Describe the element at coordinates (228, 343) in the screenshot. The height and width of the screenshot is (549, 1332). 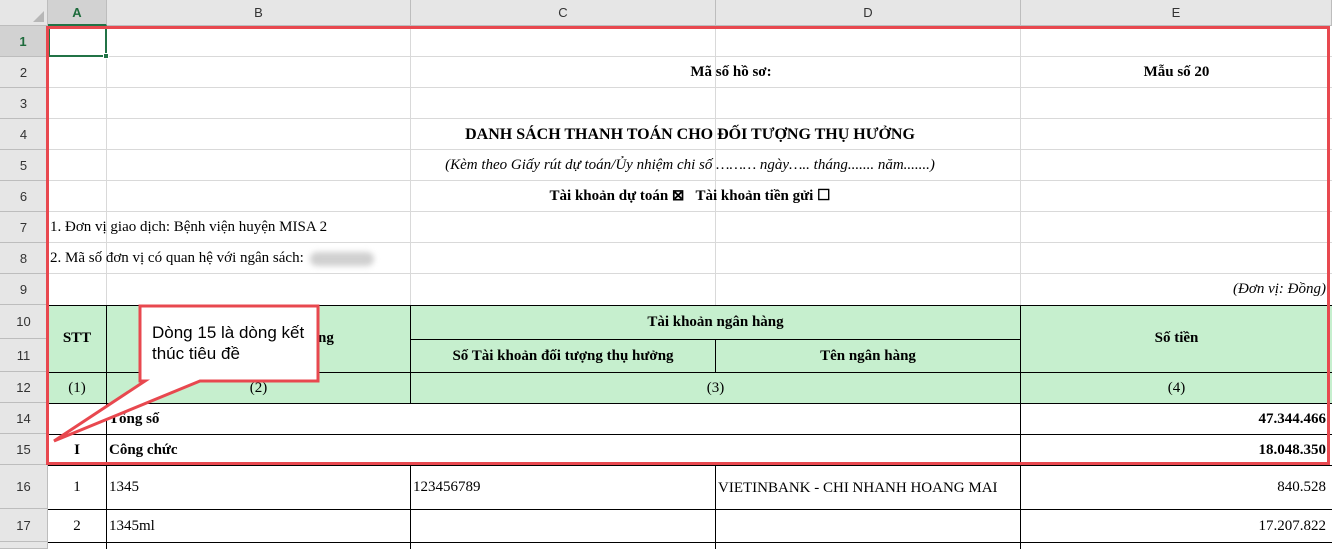
I see `callout-text: Dòng 15 là dòng kết thúc tiêu đề` at that location.